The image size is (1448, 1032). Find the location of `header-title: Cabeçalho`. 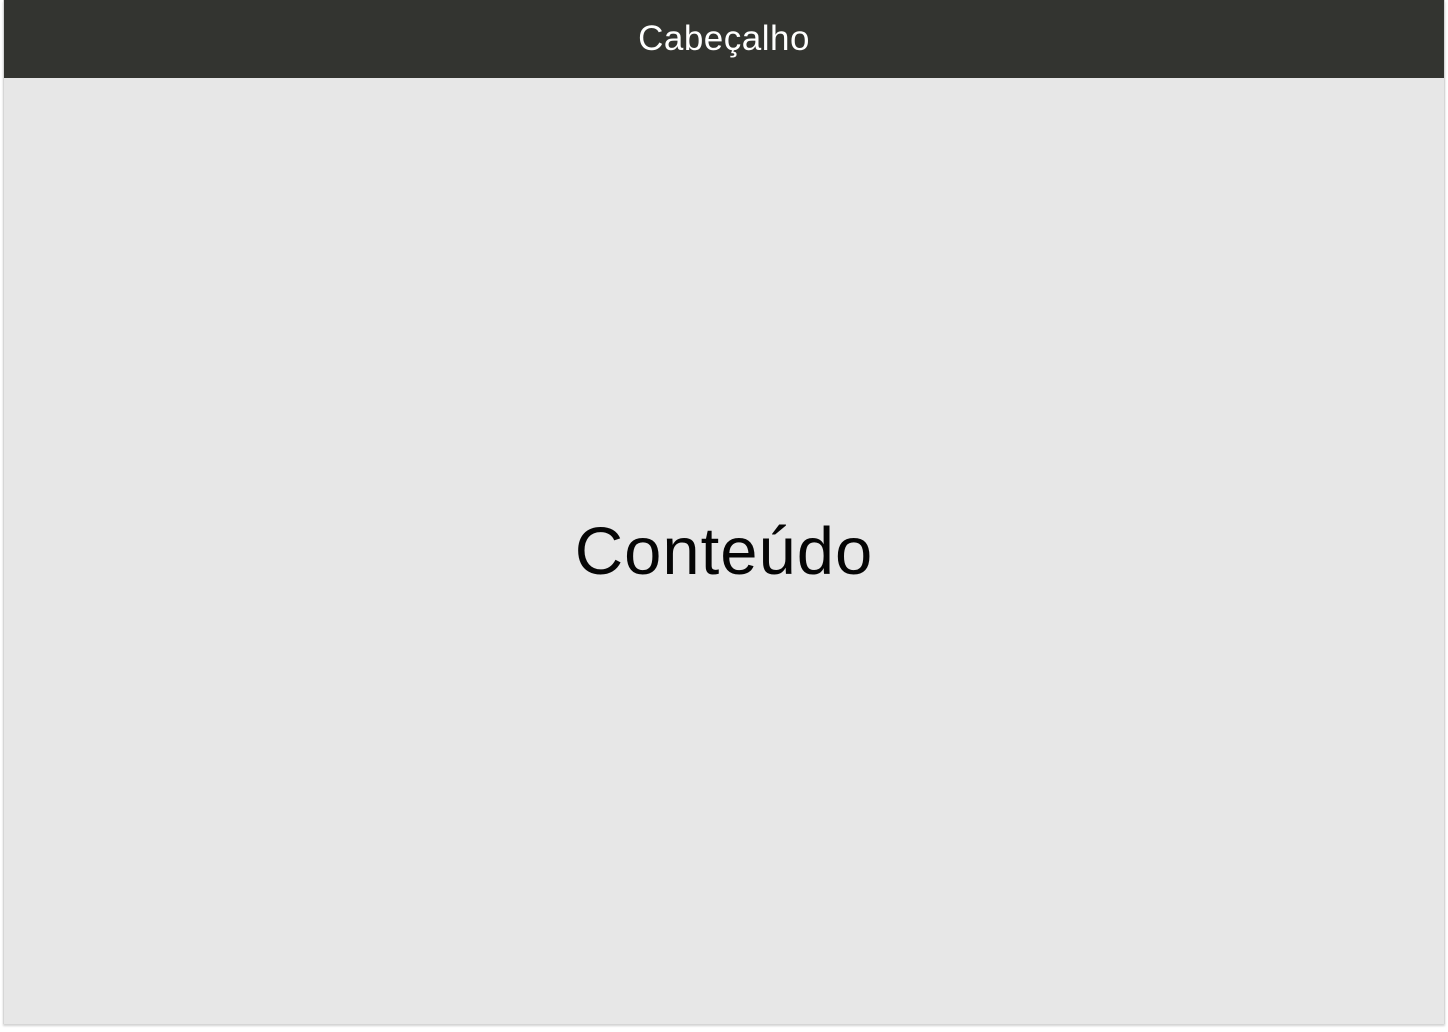

header-title: Cabeçalho is located at coordinates (724, 38).